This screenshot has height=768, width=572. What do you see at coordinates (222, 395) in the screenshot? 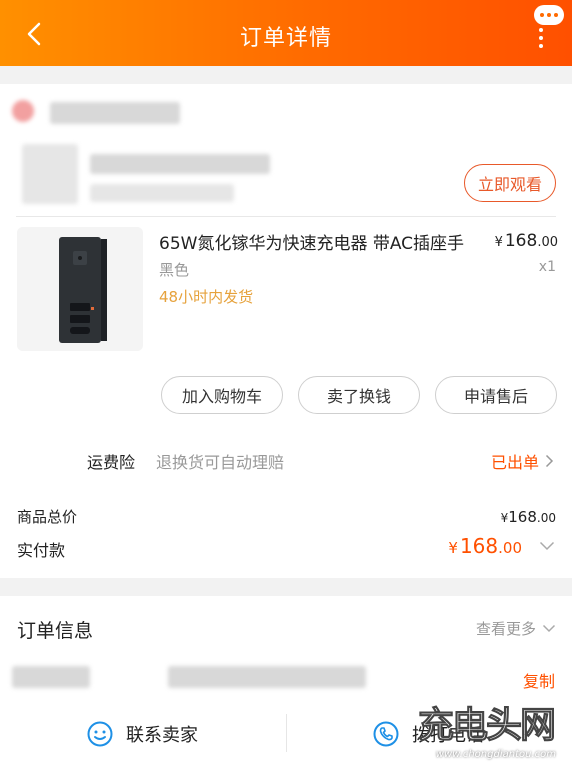
I see `add-to-cart-button: 加入购物车` at bounding box center [222, 395].